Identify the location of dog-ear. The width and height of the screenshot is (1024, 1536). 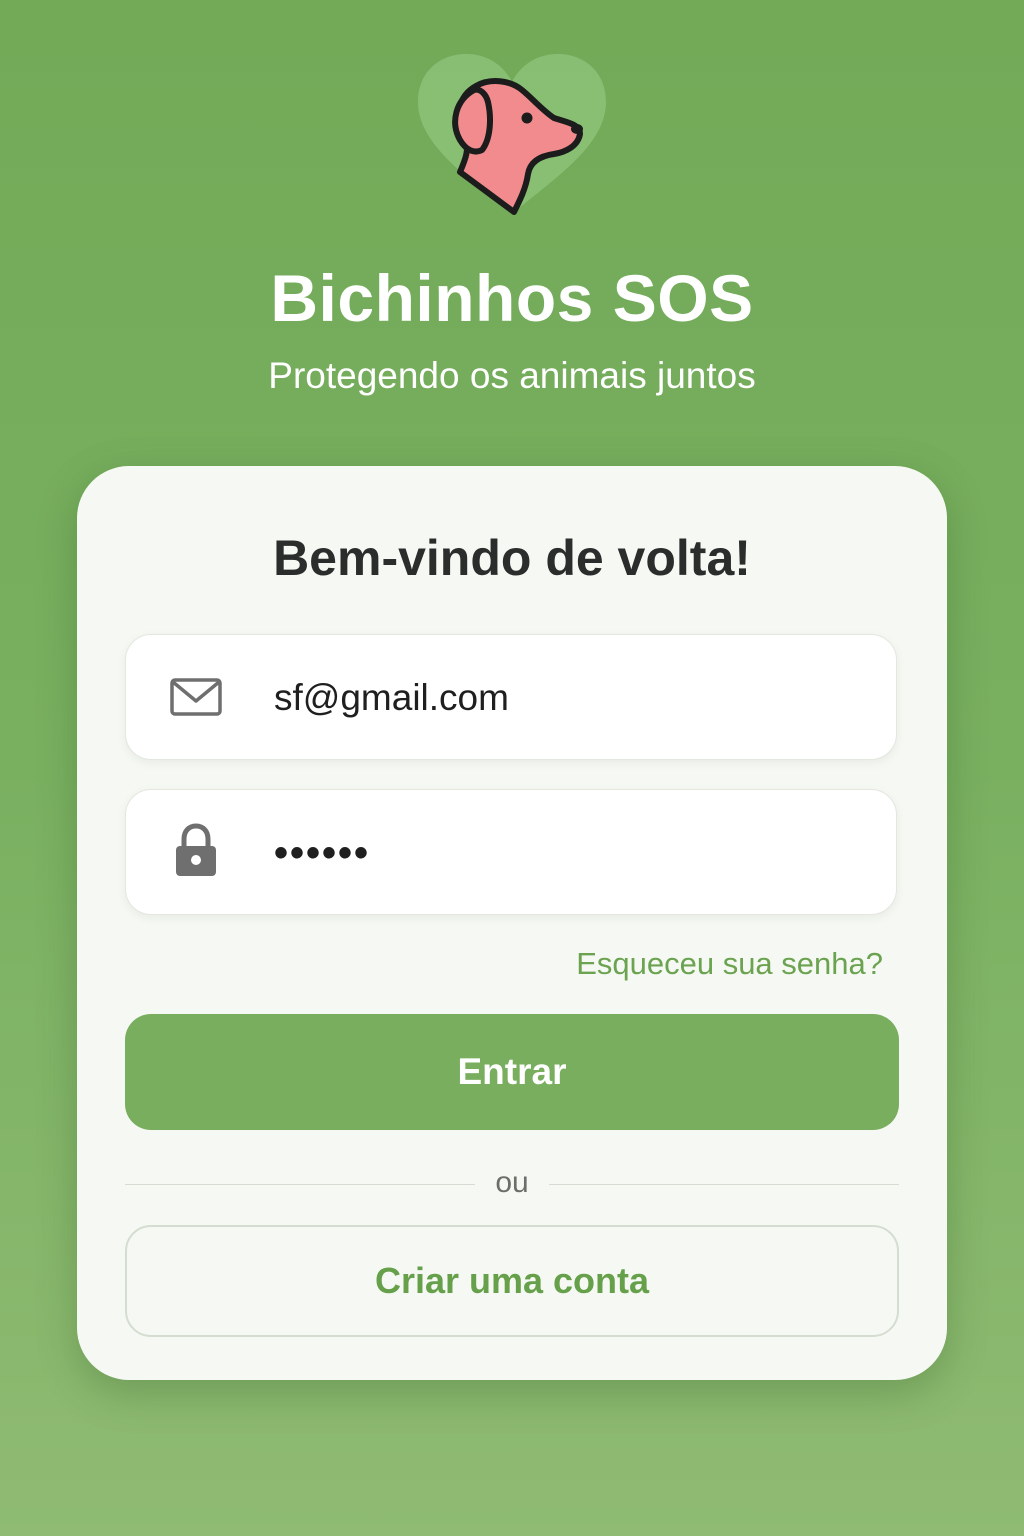
(472, 120).